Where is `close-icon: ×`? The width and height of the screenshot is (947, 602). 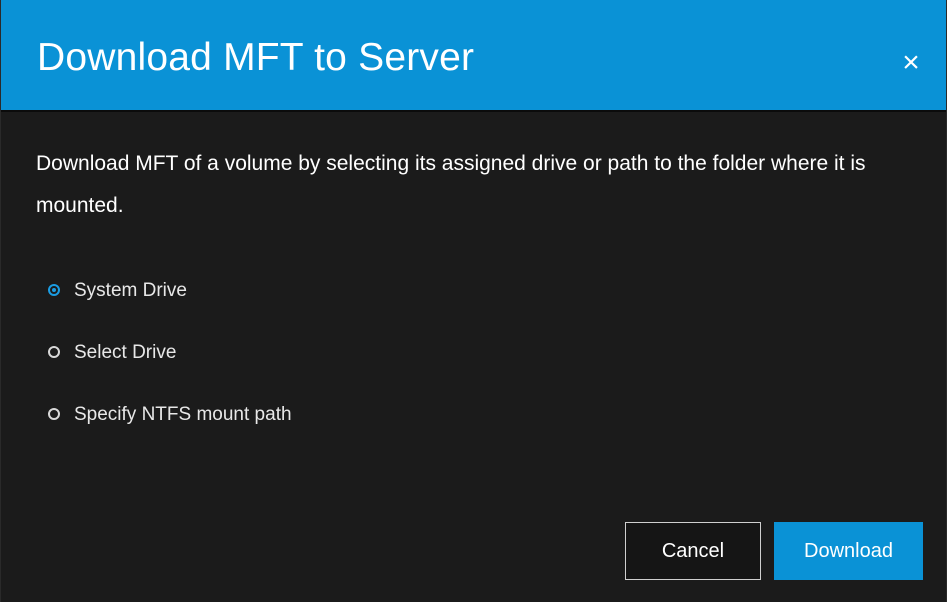 close-icon: × is located at coordinates (911, 62).